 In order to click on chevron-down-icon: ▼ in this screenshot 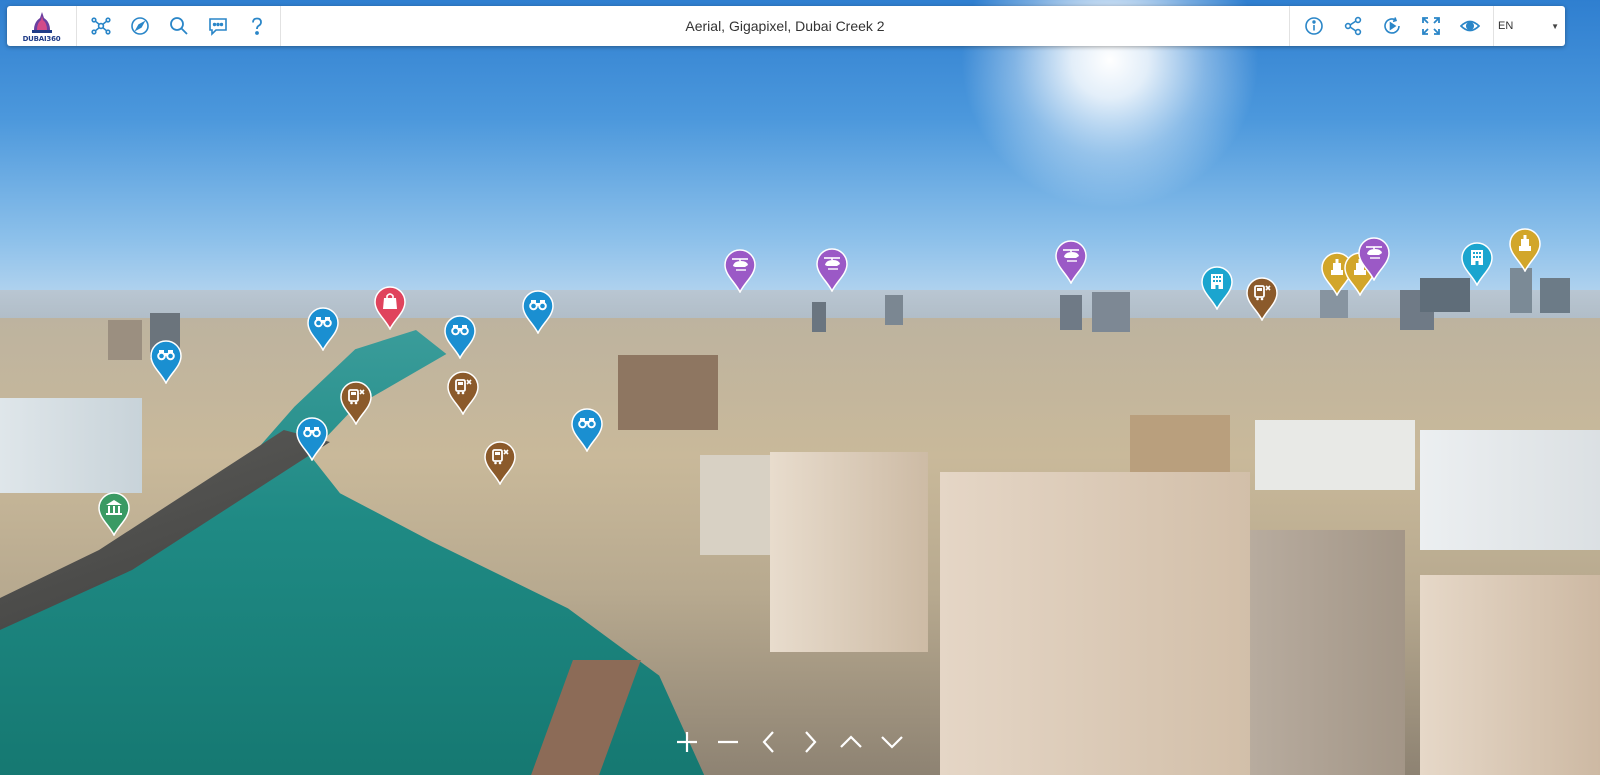, I will do `click(1555, 26)`.